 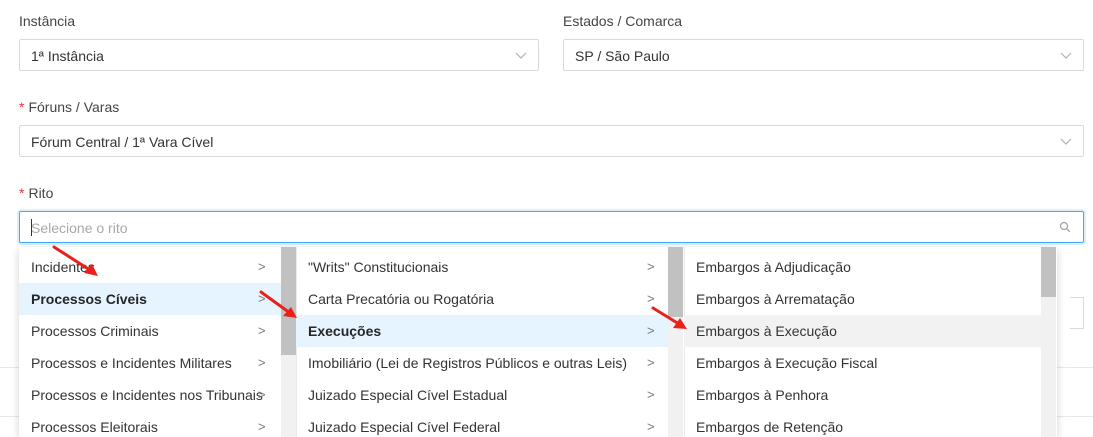 I want to click on foruns-value: Fórum Central / 1ª Vara Cível, so click(x=122, y=142).